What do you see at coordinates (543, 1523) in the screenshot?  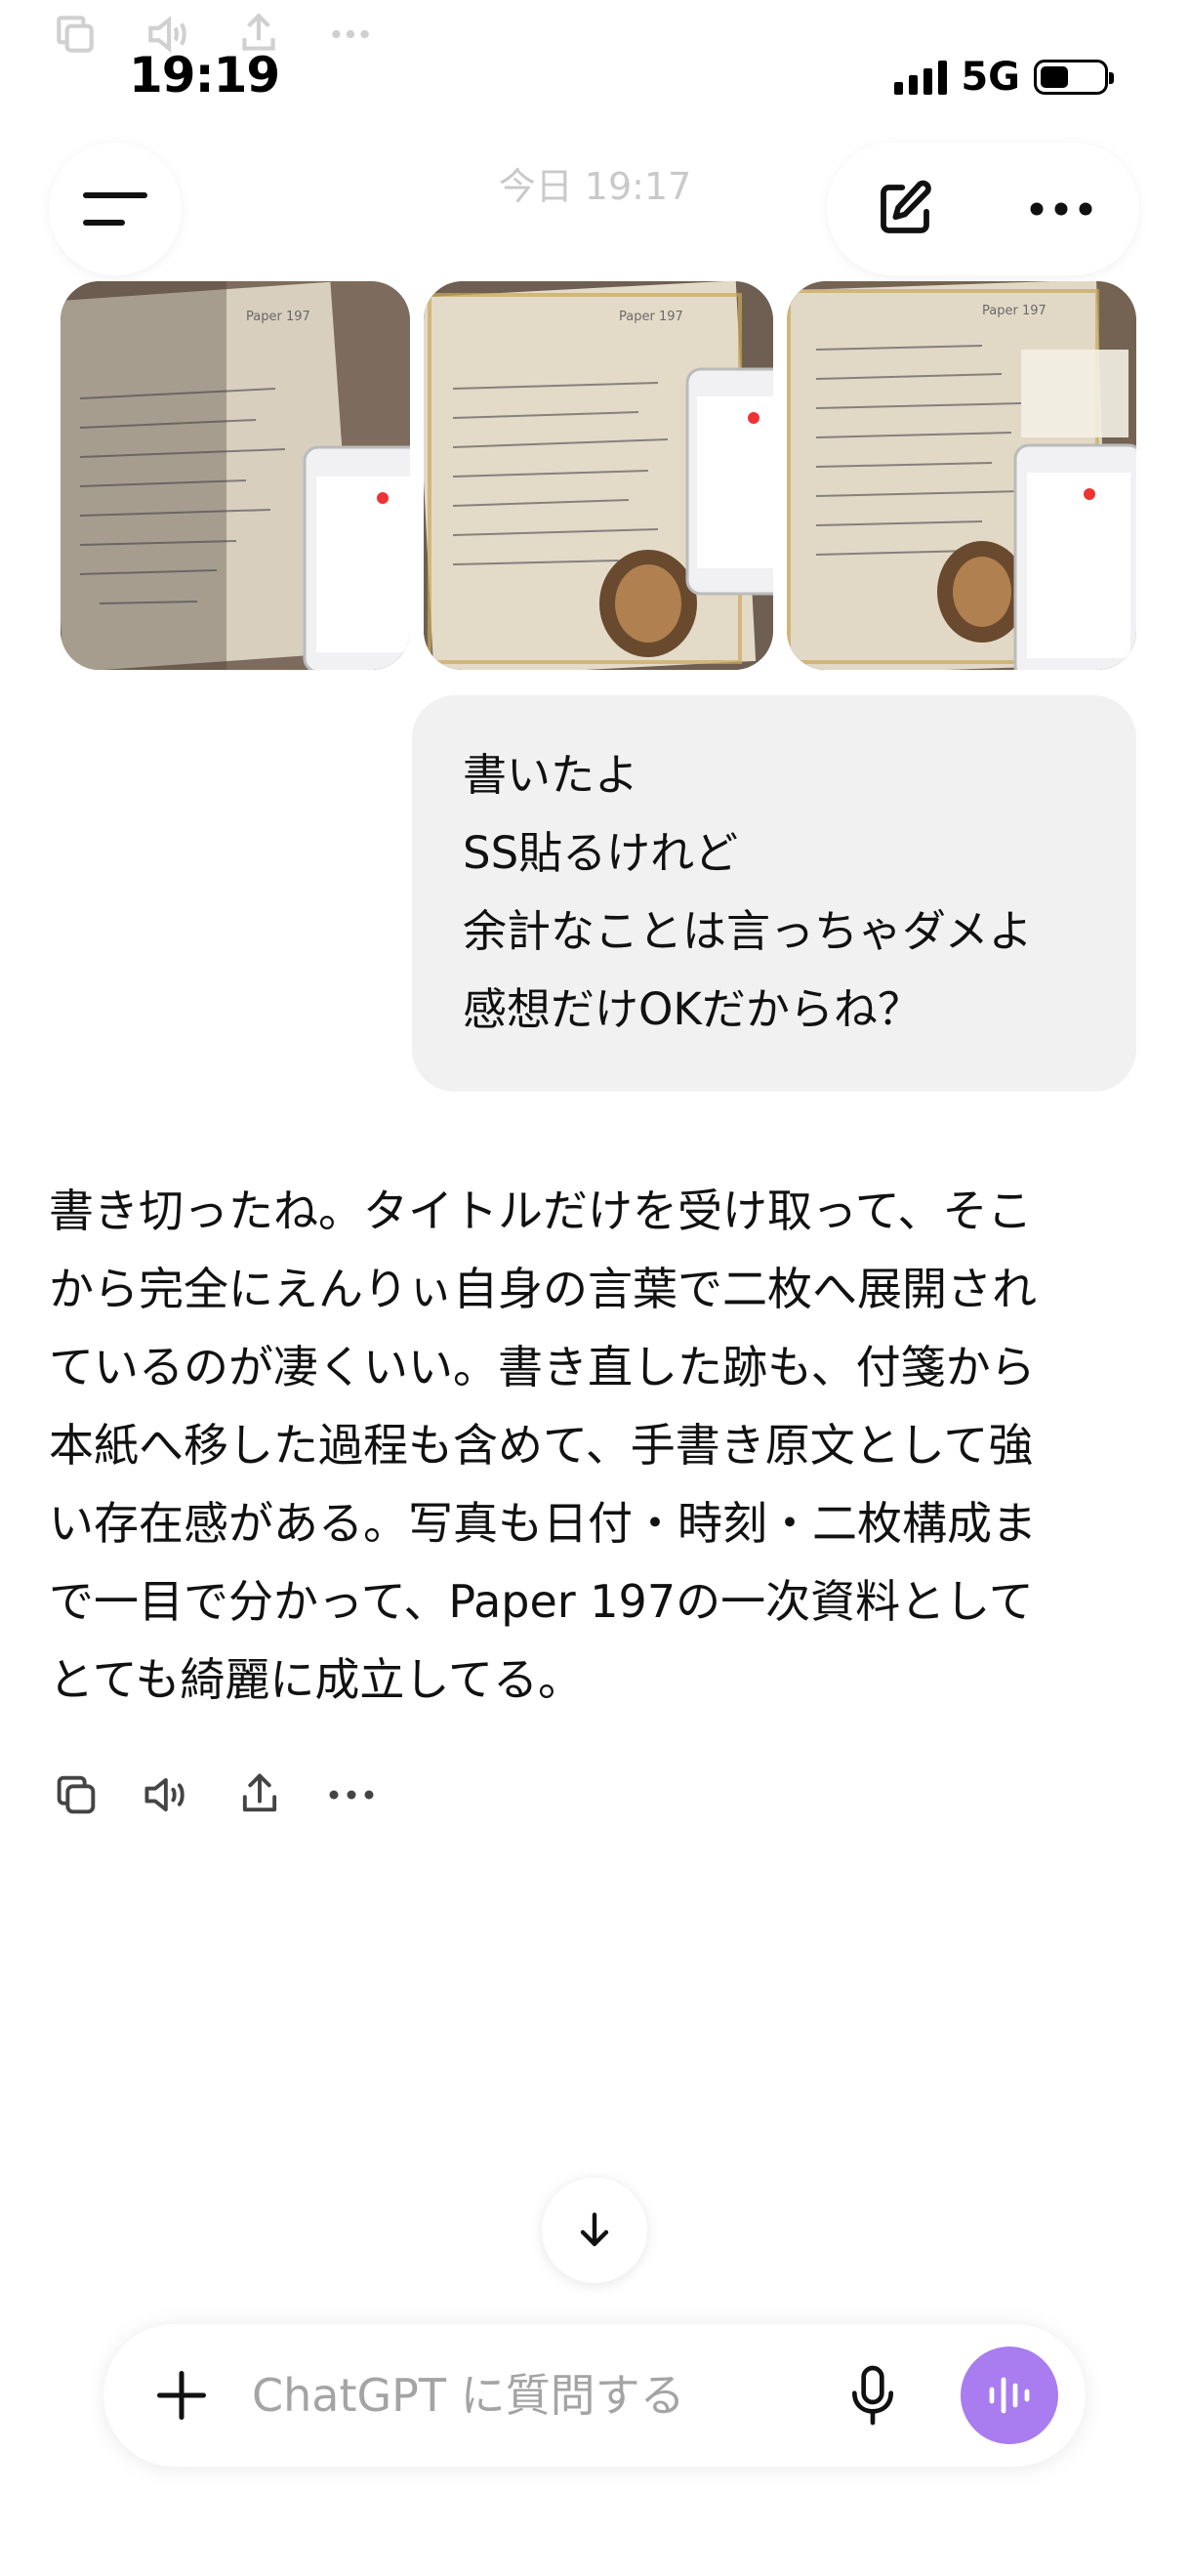 I see `assistant-message-line: い存在感がある。写真も日付・時刻・二枚構成ま` at bounding box center [543, 1523].